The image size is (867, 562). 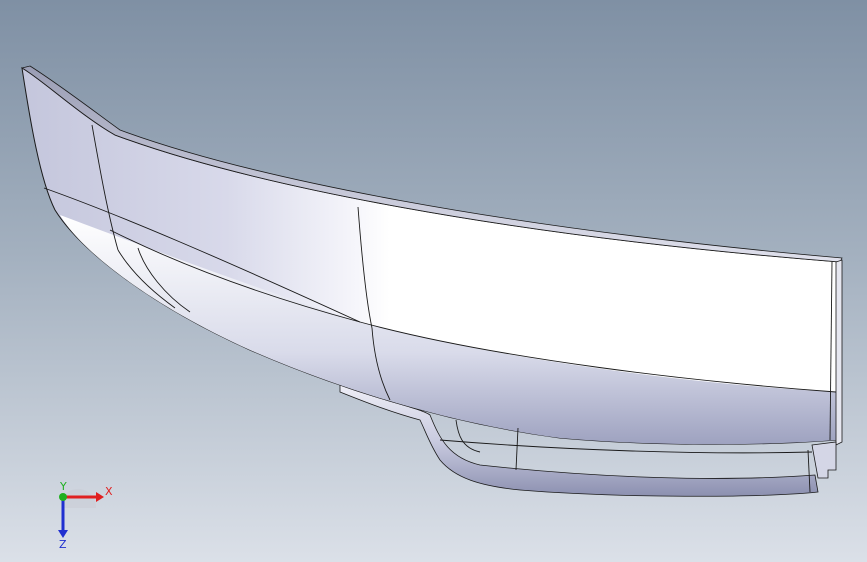 I want to click on z-axis-label: Z, so click(x=63, y=544).